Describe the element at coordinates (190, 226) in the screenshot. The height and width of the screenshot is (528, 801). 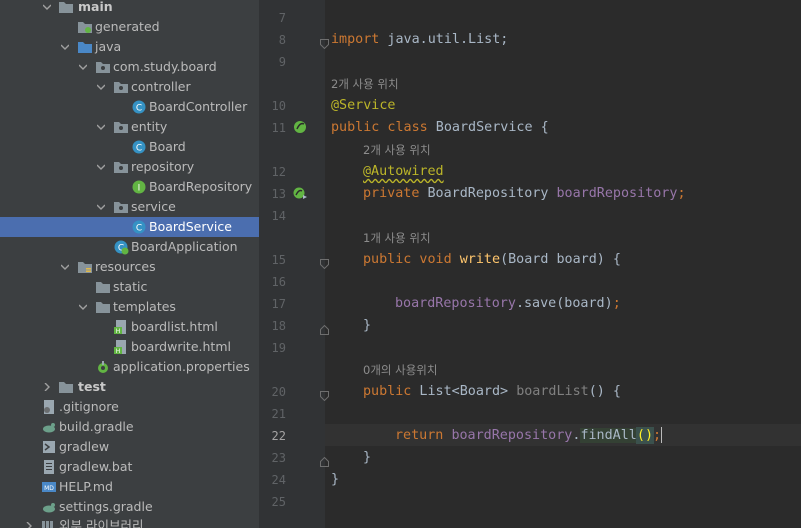
I see `tree-item-label: BoardService` at that location.